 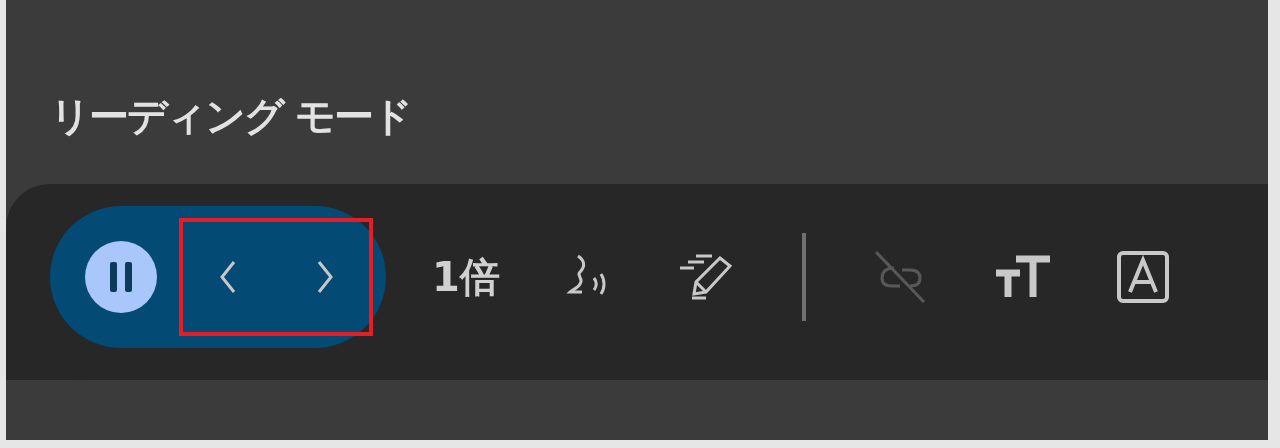 I want to click on text-box-button, so click(x=1142, y=277).